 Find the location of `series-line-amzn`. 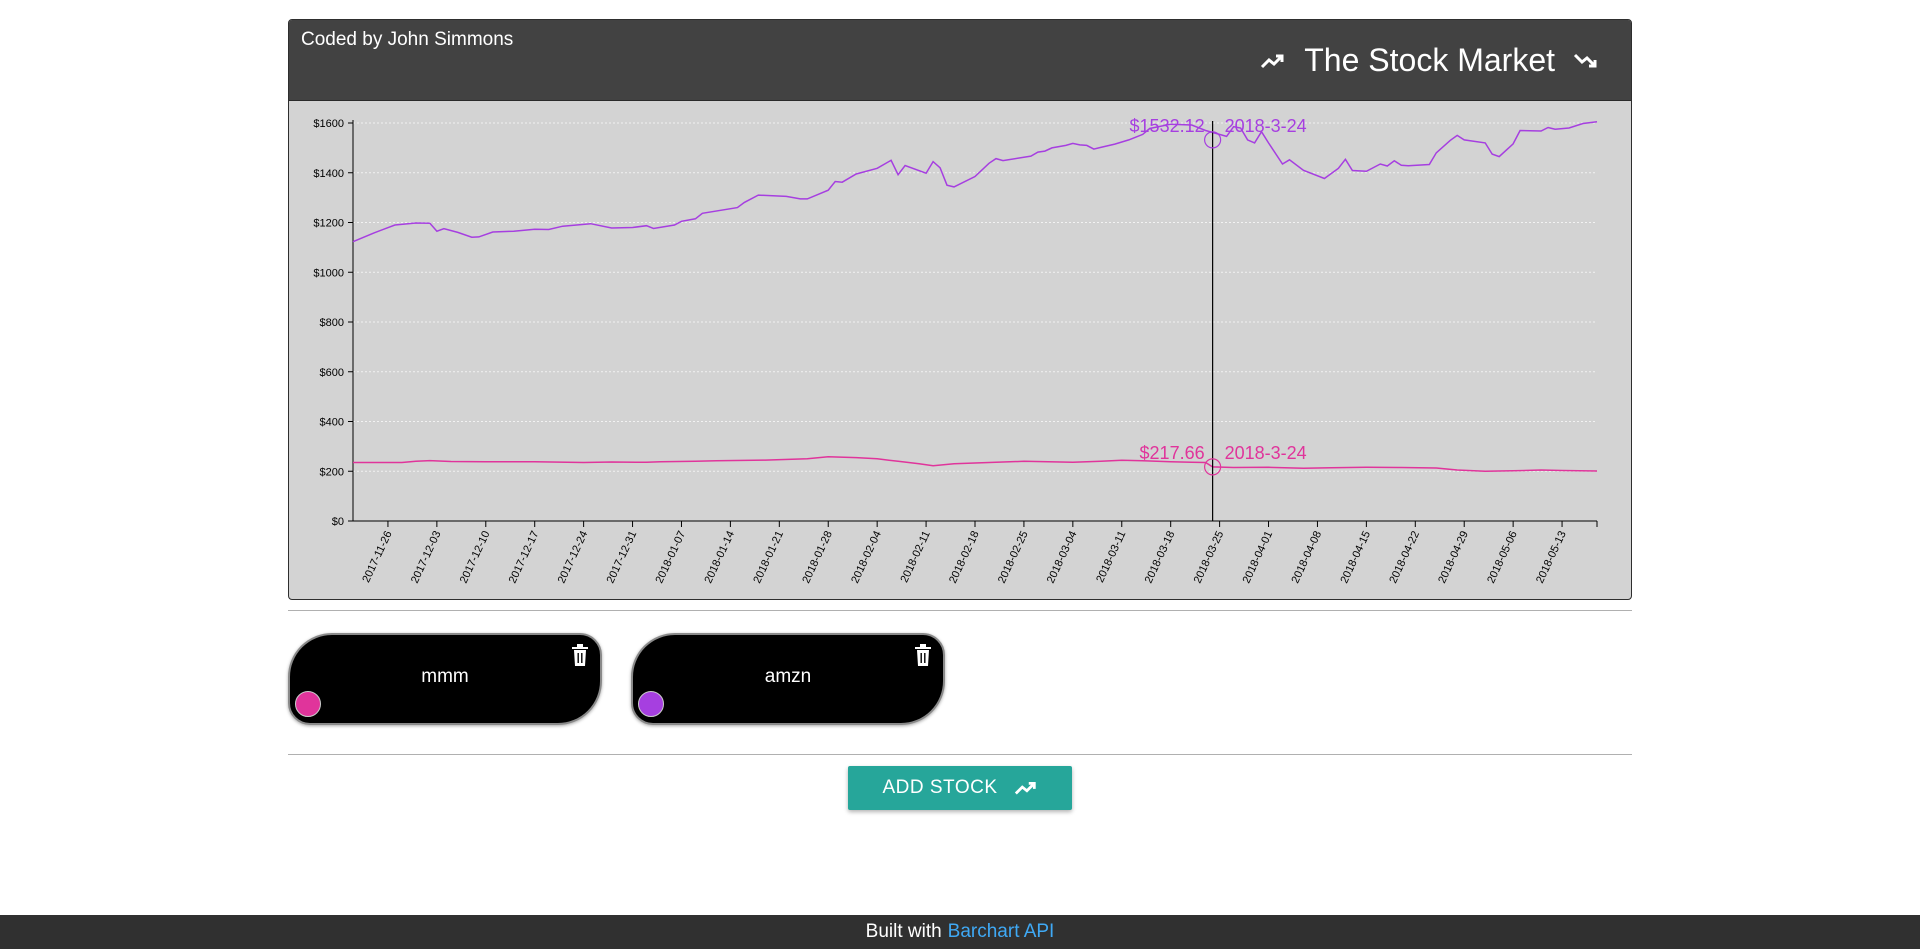

series-line-amzn is located at coordinates (975, 182).